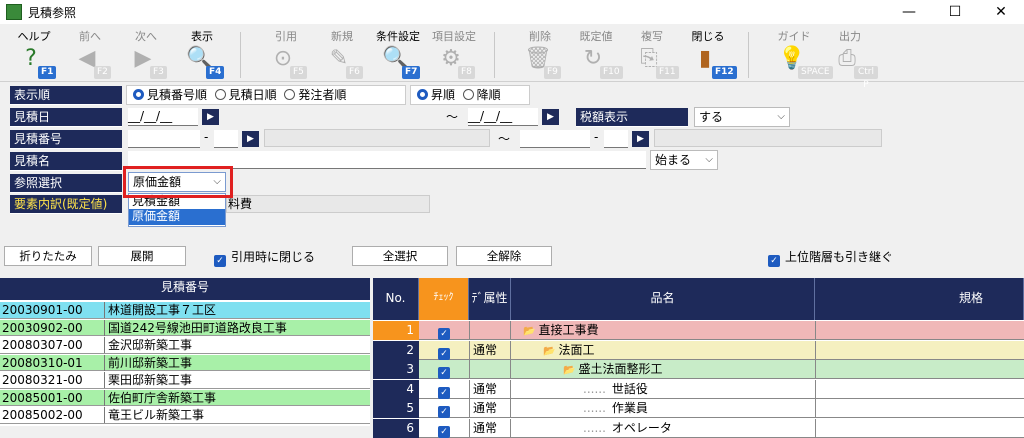  What do you see at coordinates (436, 95) in the screenshot?
I see `radio-ascending: 昇順` at bounding box center [436, 95].